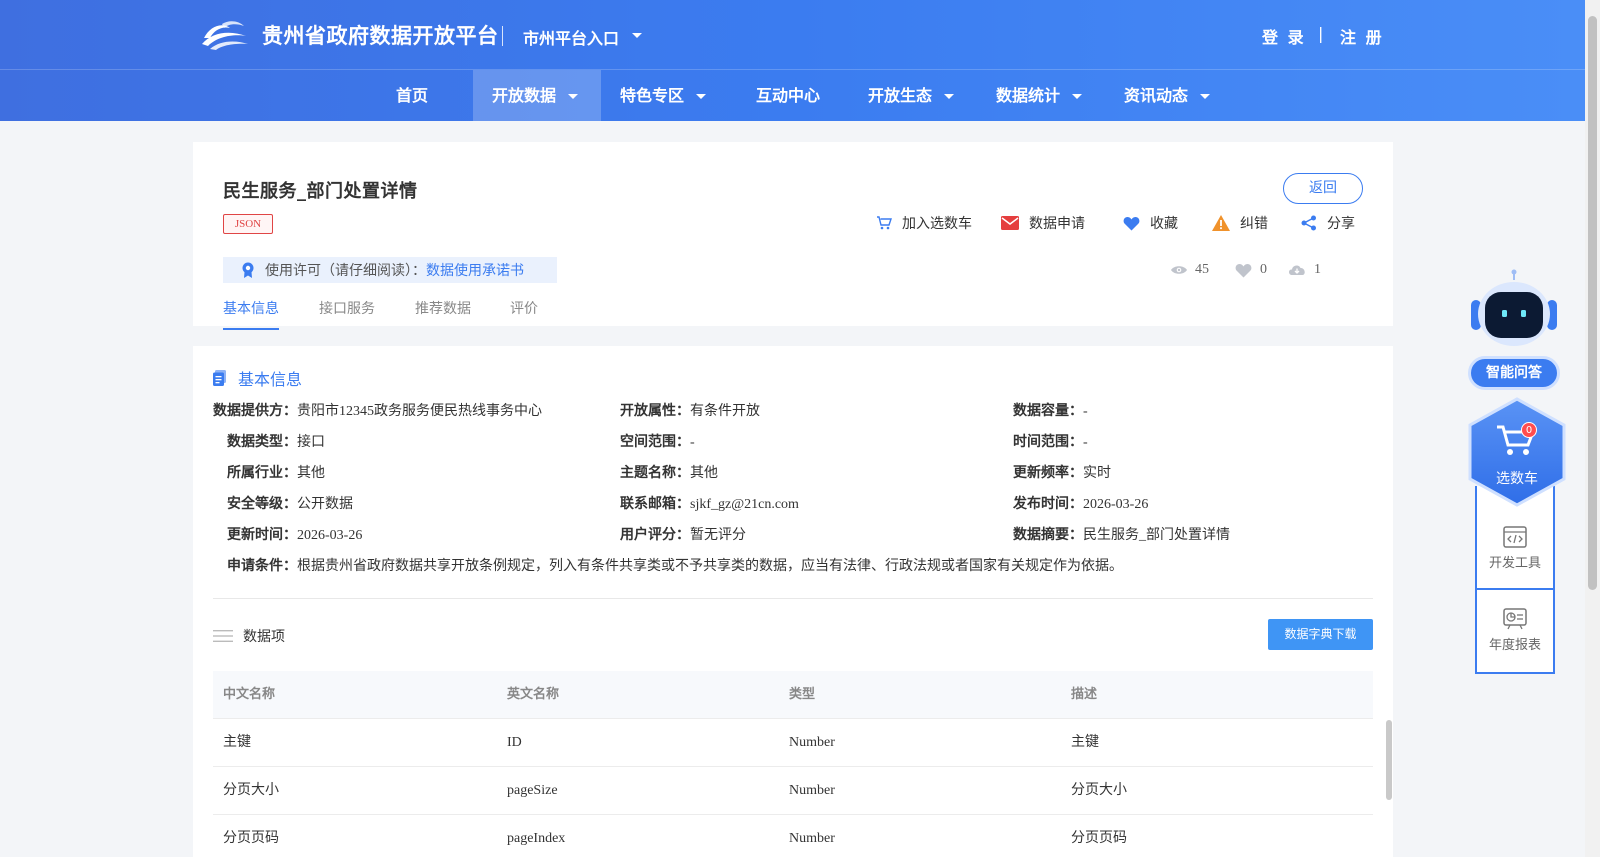 The height and width of the screenshot is (857, 1600). I want to click on scrollbar-thumb, so click(1592, 303).